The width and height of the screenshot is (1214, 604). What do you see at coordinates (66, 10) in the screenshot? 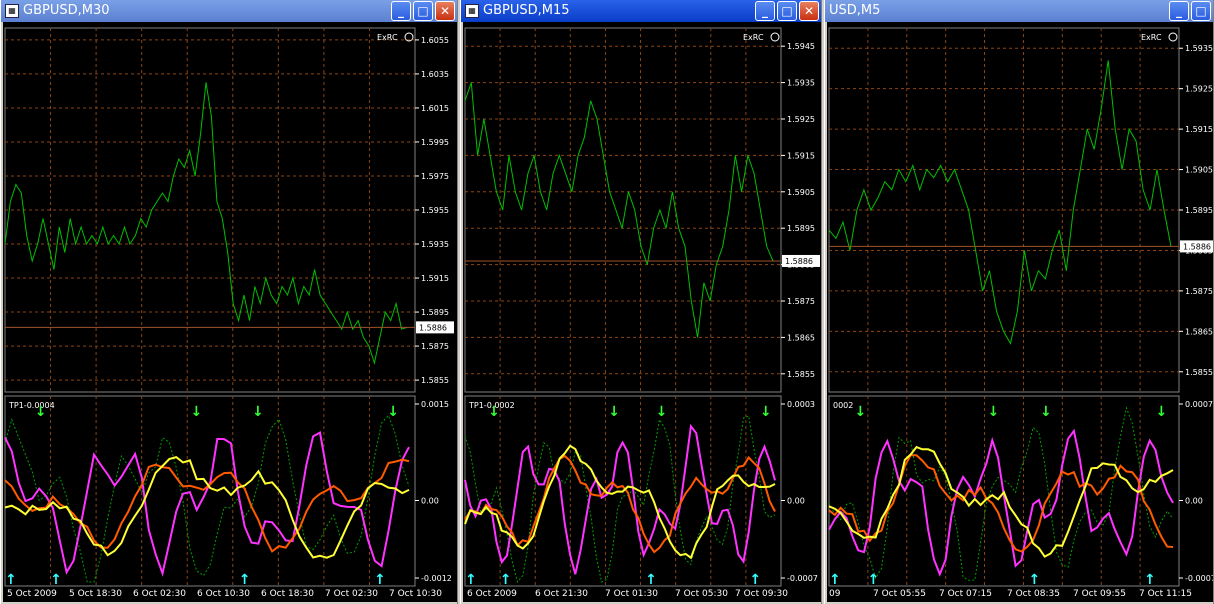
I see `window-title: GBPUSD,M30` at bounding box center [66, 10].